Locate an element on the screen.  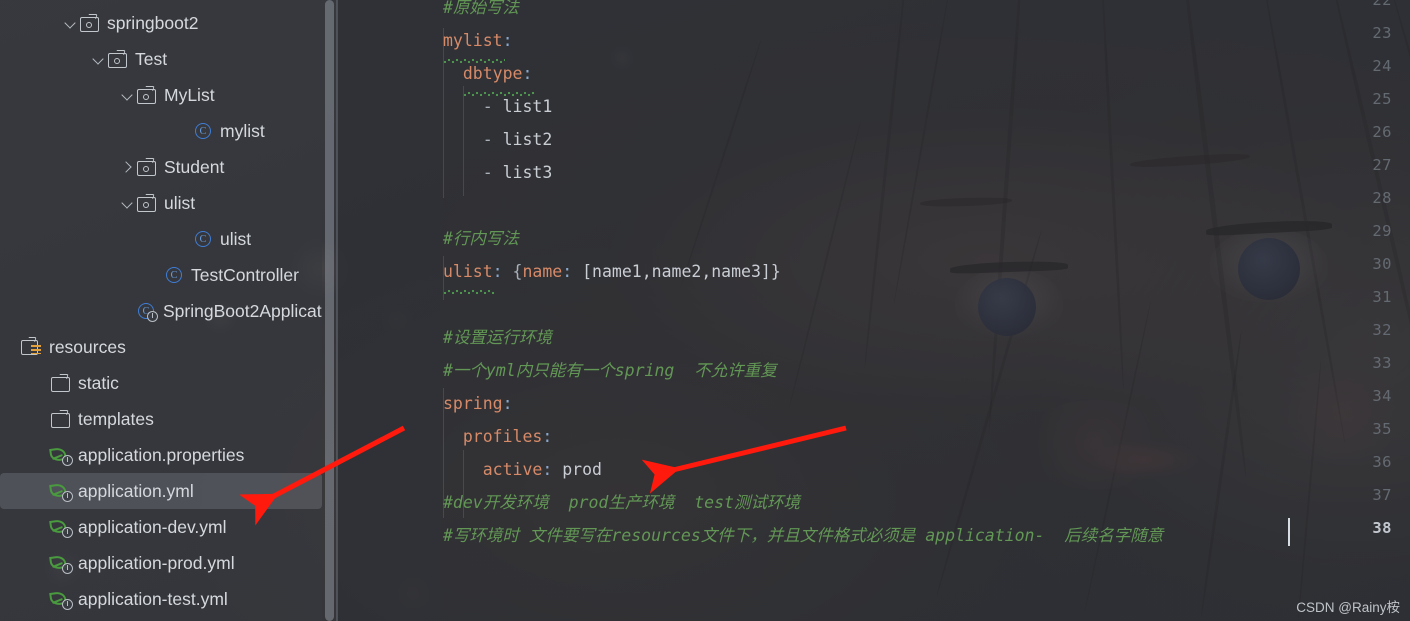
tree-item-application-prod-yml: application-prod.yml is located at coordinates (161, 563).